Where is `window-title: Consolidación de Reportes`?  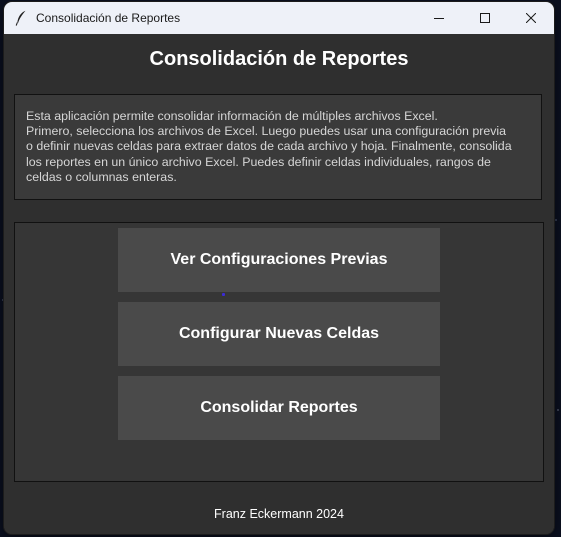
window-title: Consolidación de Reportes is located at coordinates (108, 18).